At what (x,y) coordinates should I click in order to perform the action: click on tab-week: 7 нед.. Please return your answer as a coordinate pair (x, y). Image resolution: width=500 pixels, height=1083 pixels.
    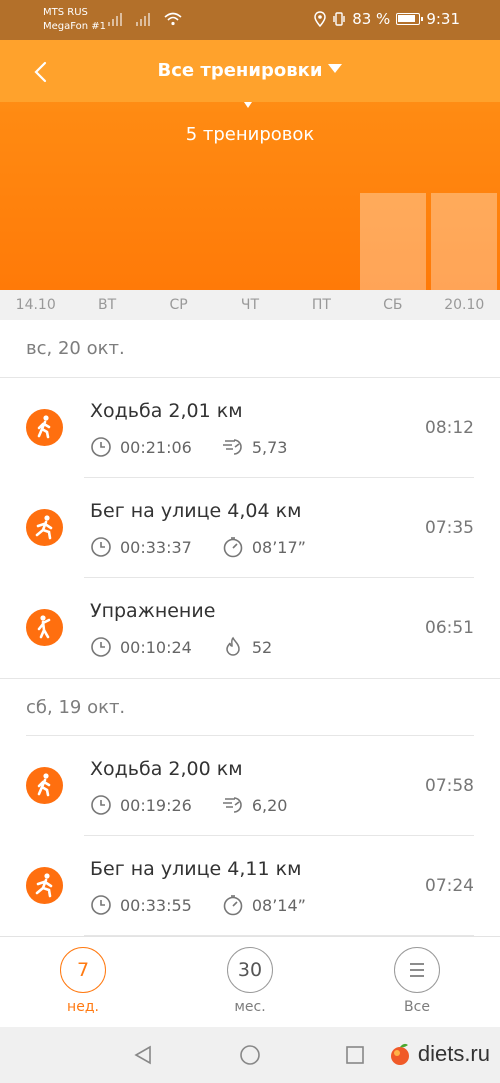
    Looking at the image, I should click on (83, 981).